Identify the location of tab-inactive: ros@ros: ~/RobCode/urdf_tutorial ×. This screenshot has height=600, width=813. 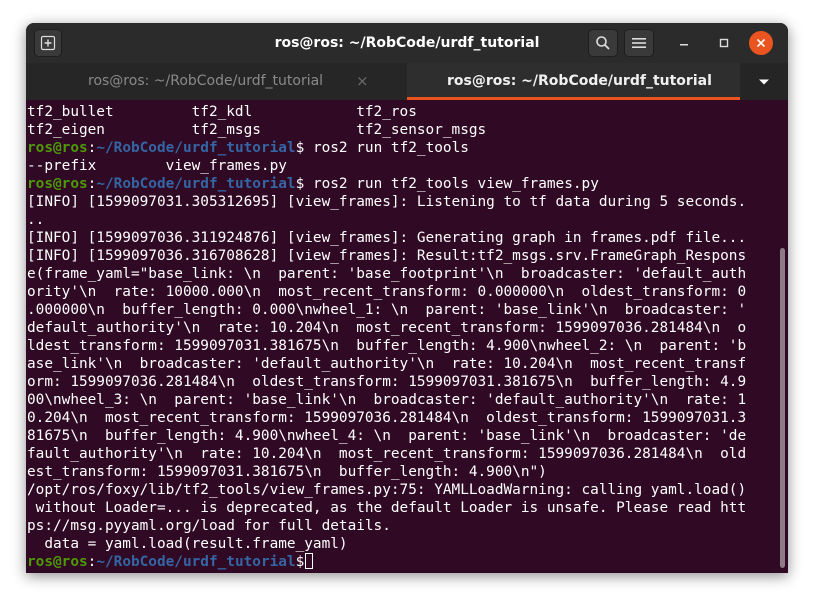
(216, 81).